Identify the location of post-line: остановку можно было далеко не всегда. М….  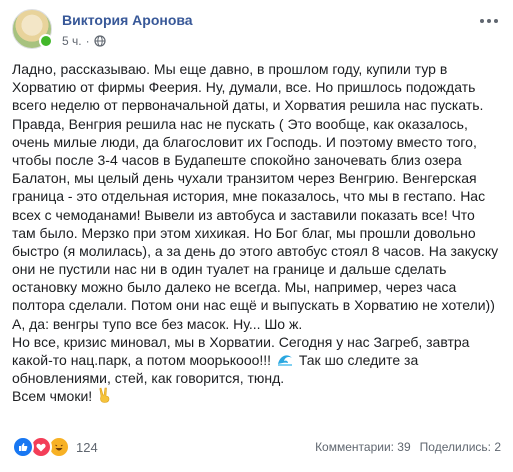
(234, 287).